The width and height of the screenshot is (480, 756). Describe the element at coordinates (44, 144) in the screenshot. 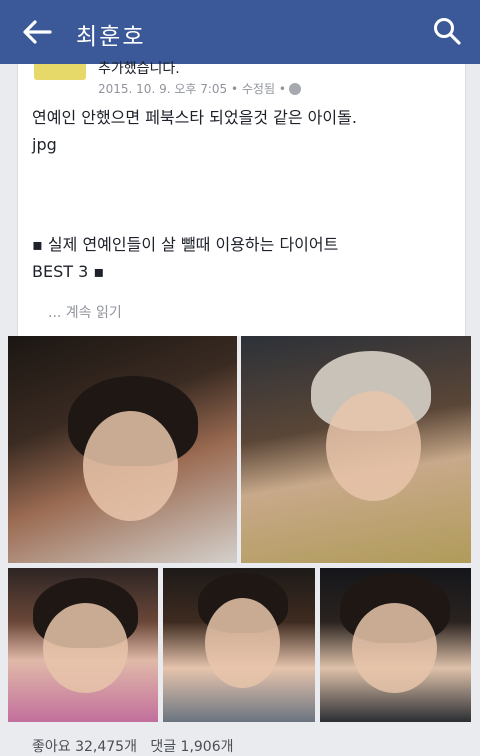

I see `post-text-line: jpg` at that location.